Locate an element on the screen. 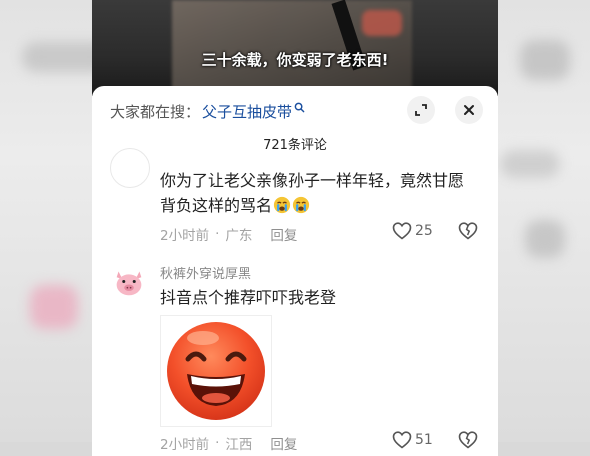 The width and height of the screenshot is (590, 456). comment-image is located at coordinates (216, 371).